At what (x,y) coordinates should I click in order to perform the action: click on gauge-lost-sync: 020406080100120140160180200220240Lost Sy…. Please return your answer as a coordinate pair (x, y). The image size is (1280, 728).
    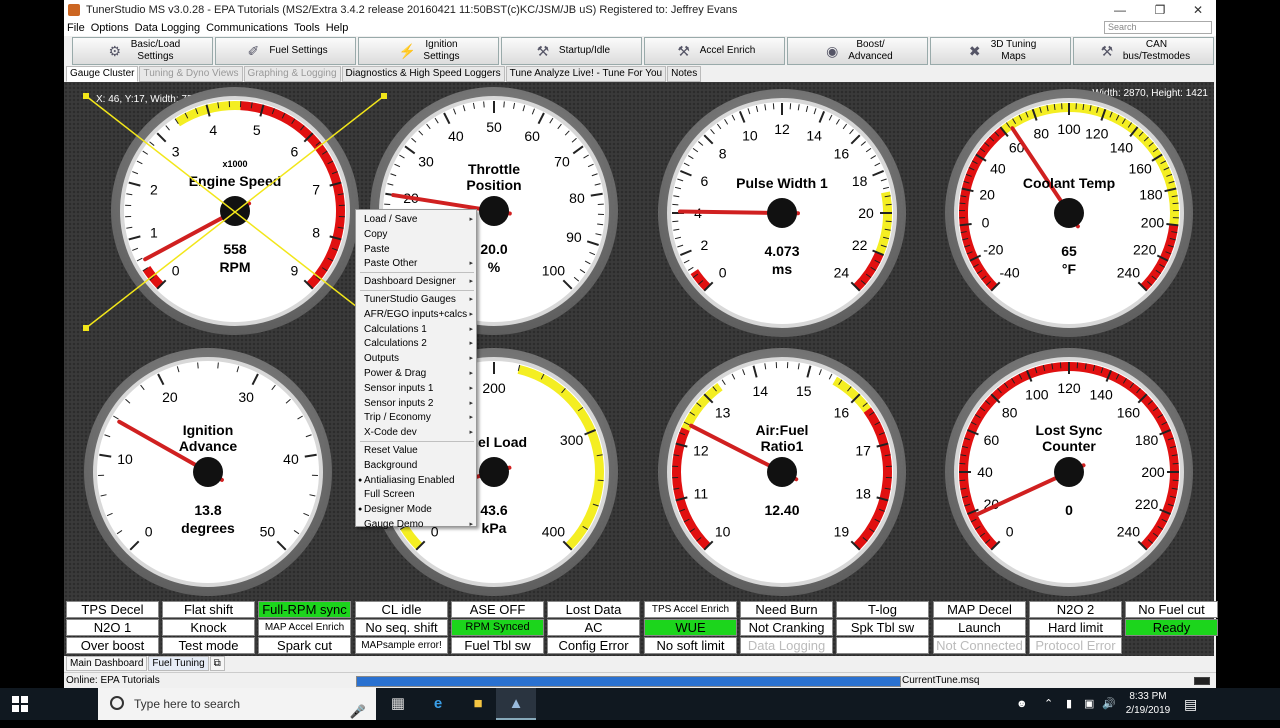
    Looking at the image, I should click on (1069, 472).